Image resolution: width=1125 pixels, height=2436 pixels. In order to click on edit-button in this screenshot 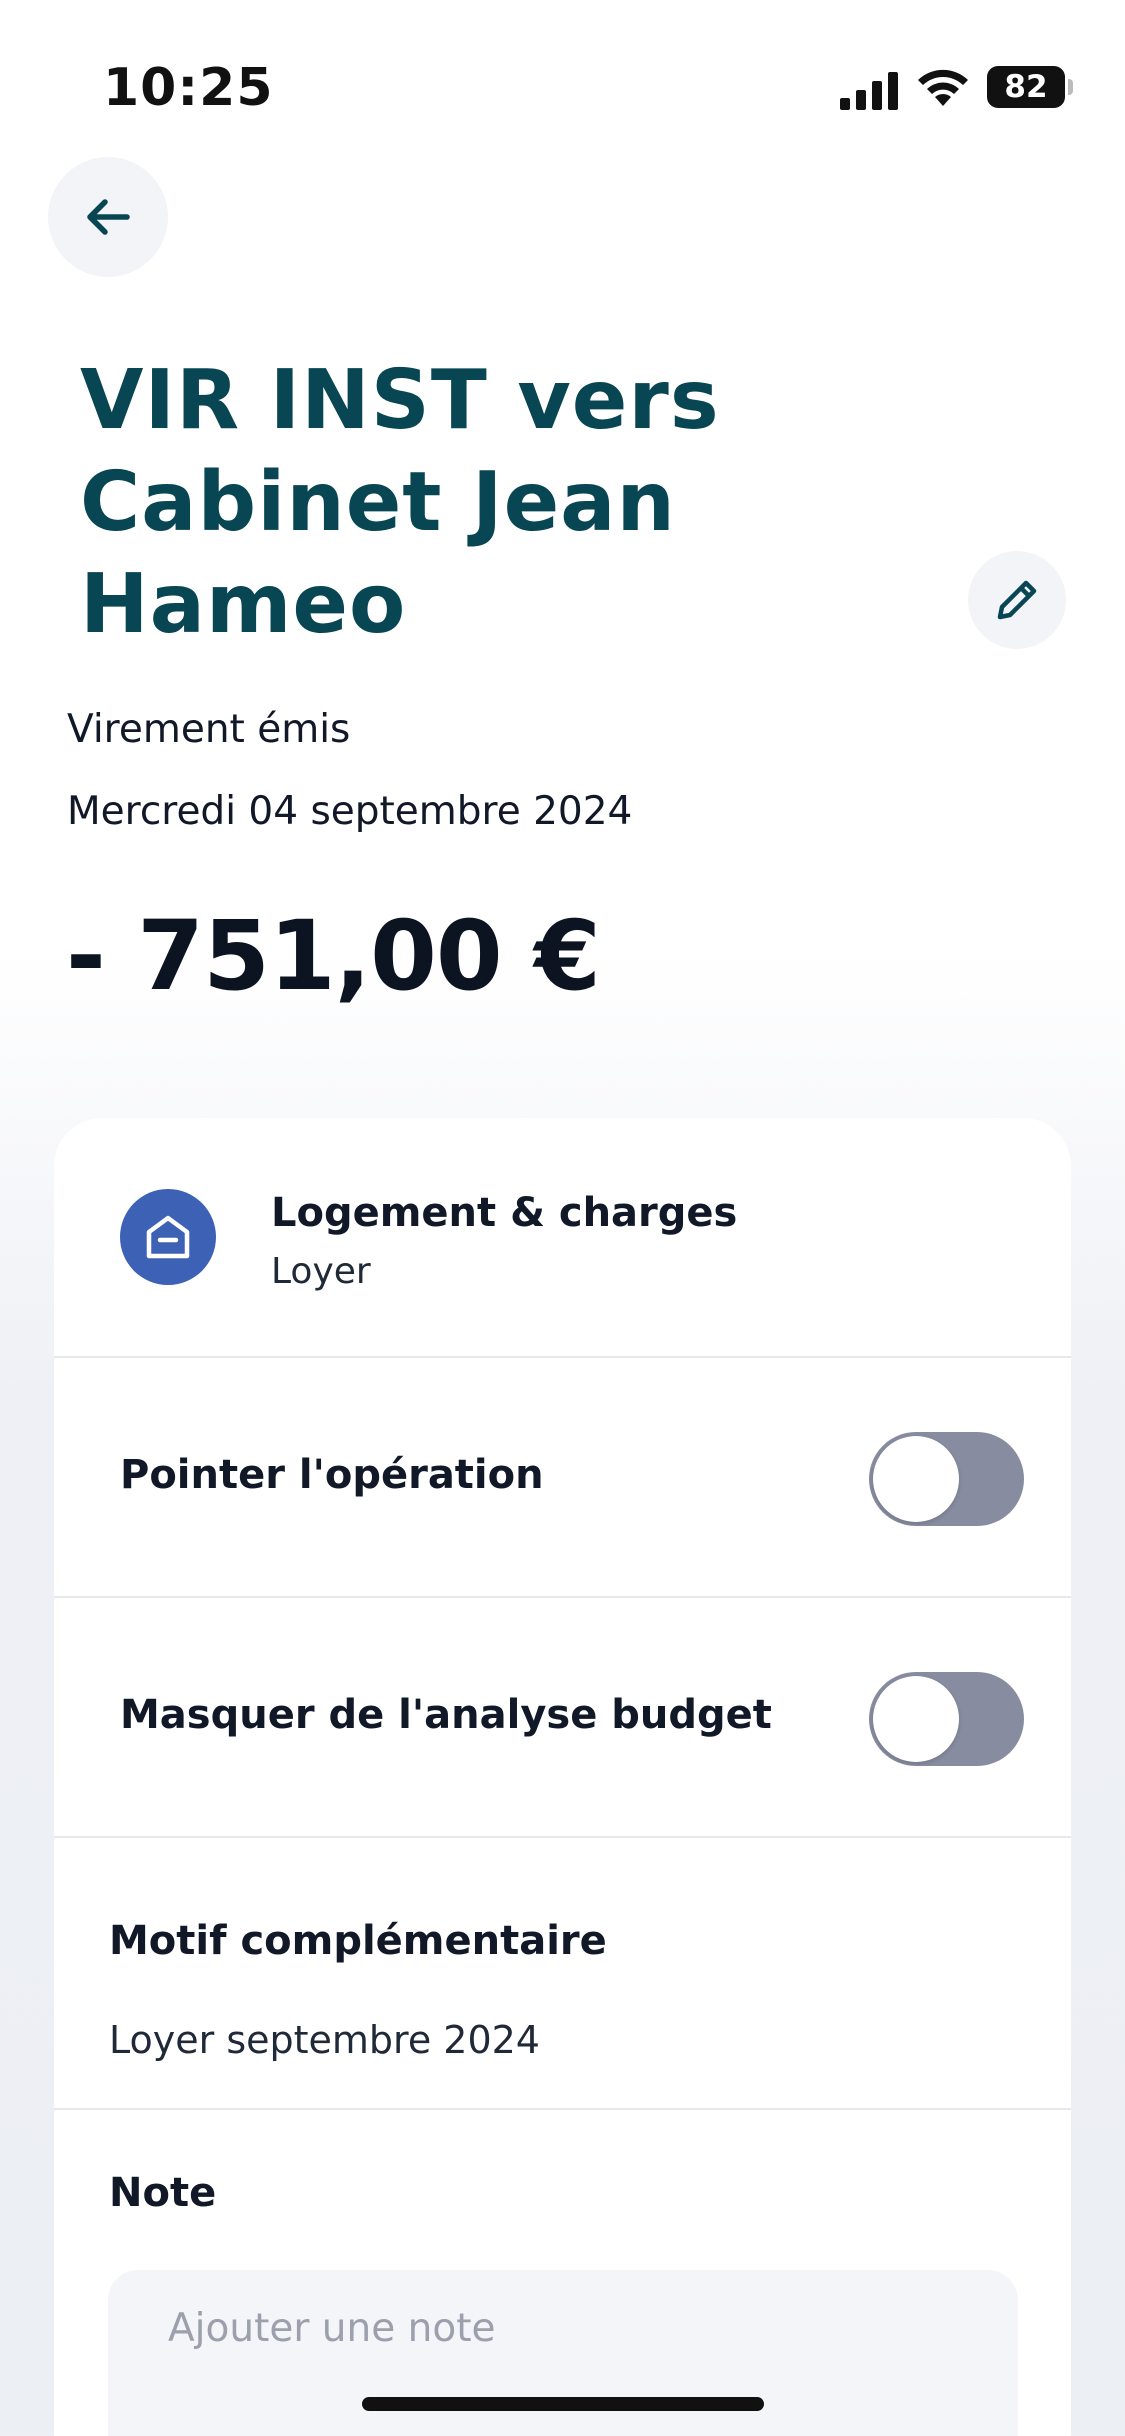, I will do `click(1017, 600)`.